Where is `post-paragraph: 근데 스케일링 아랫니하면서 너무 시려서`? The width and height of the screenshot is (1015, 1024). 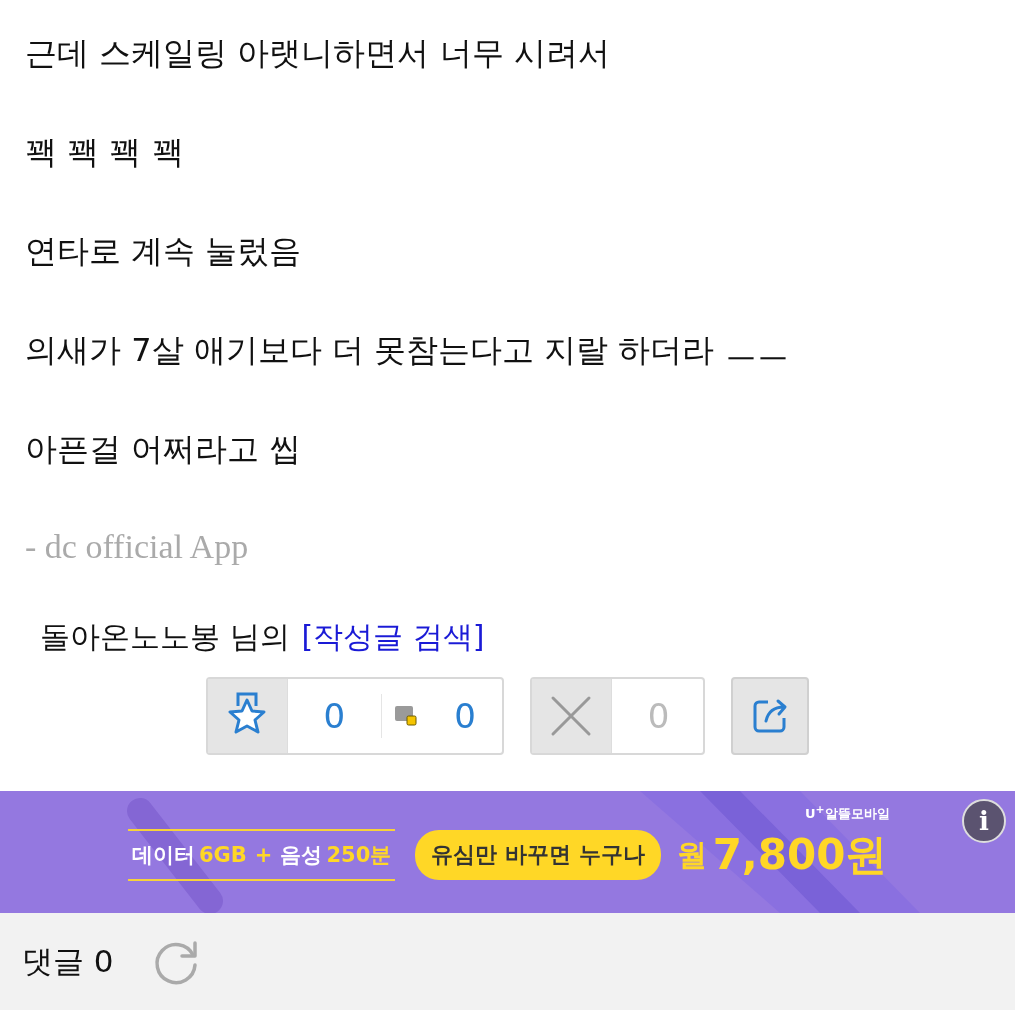 post-paragraph: 근데 스케일링 아랫니하면서 너무 시려서 is located at coordinates (318, 53).